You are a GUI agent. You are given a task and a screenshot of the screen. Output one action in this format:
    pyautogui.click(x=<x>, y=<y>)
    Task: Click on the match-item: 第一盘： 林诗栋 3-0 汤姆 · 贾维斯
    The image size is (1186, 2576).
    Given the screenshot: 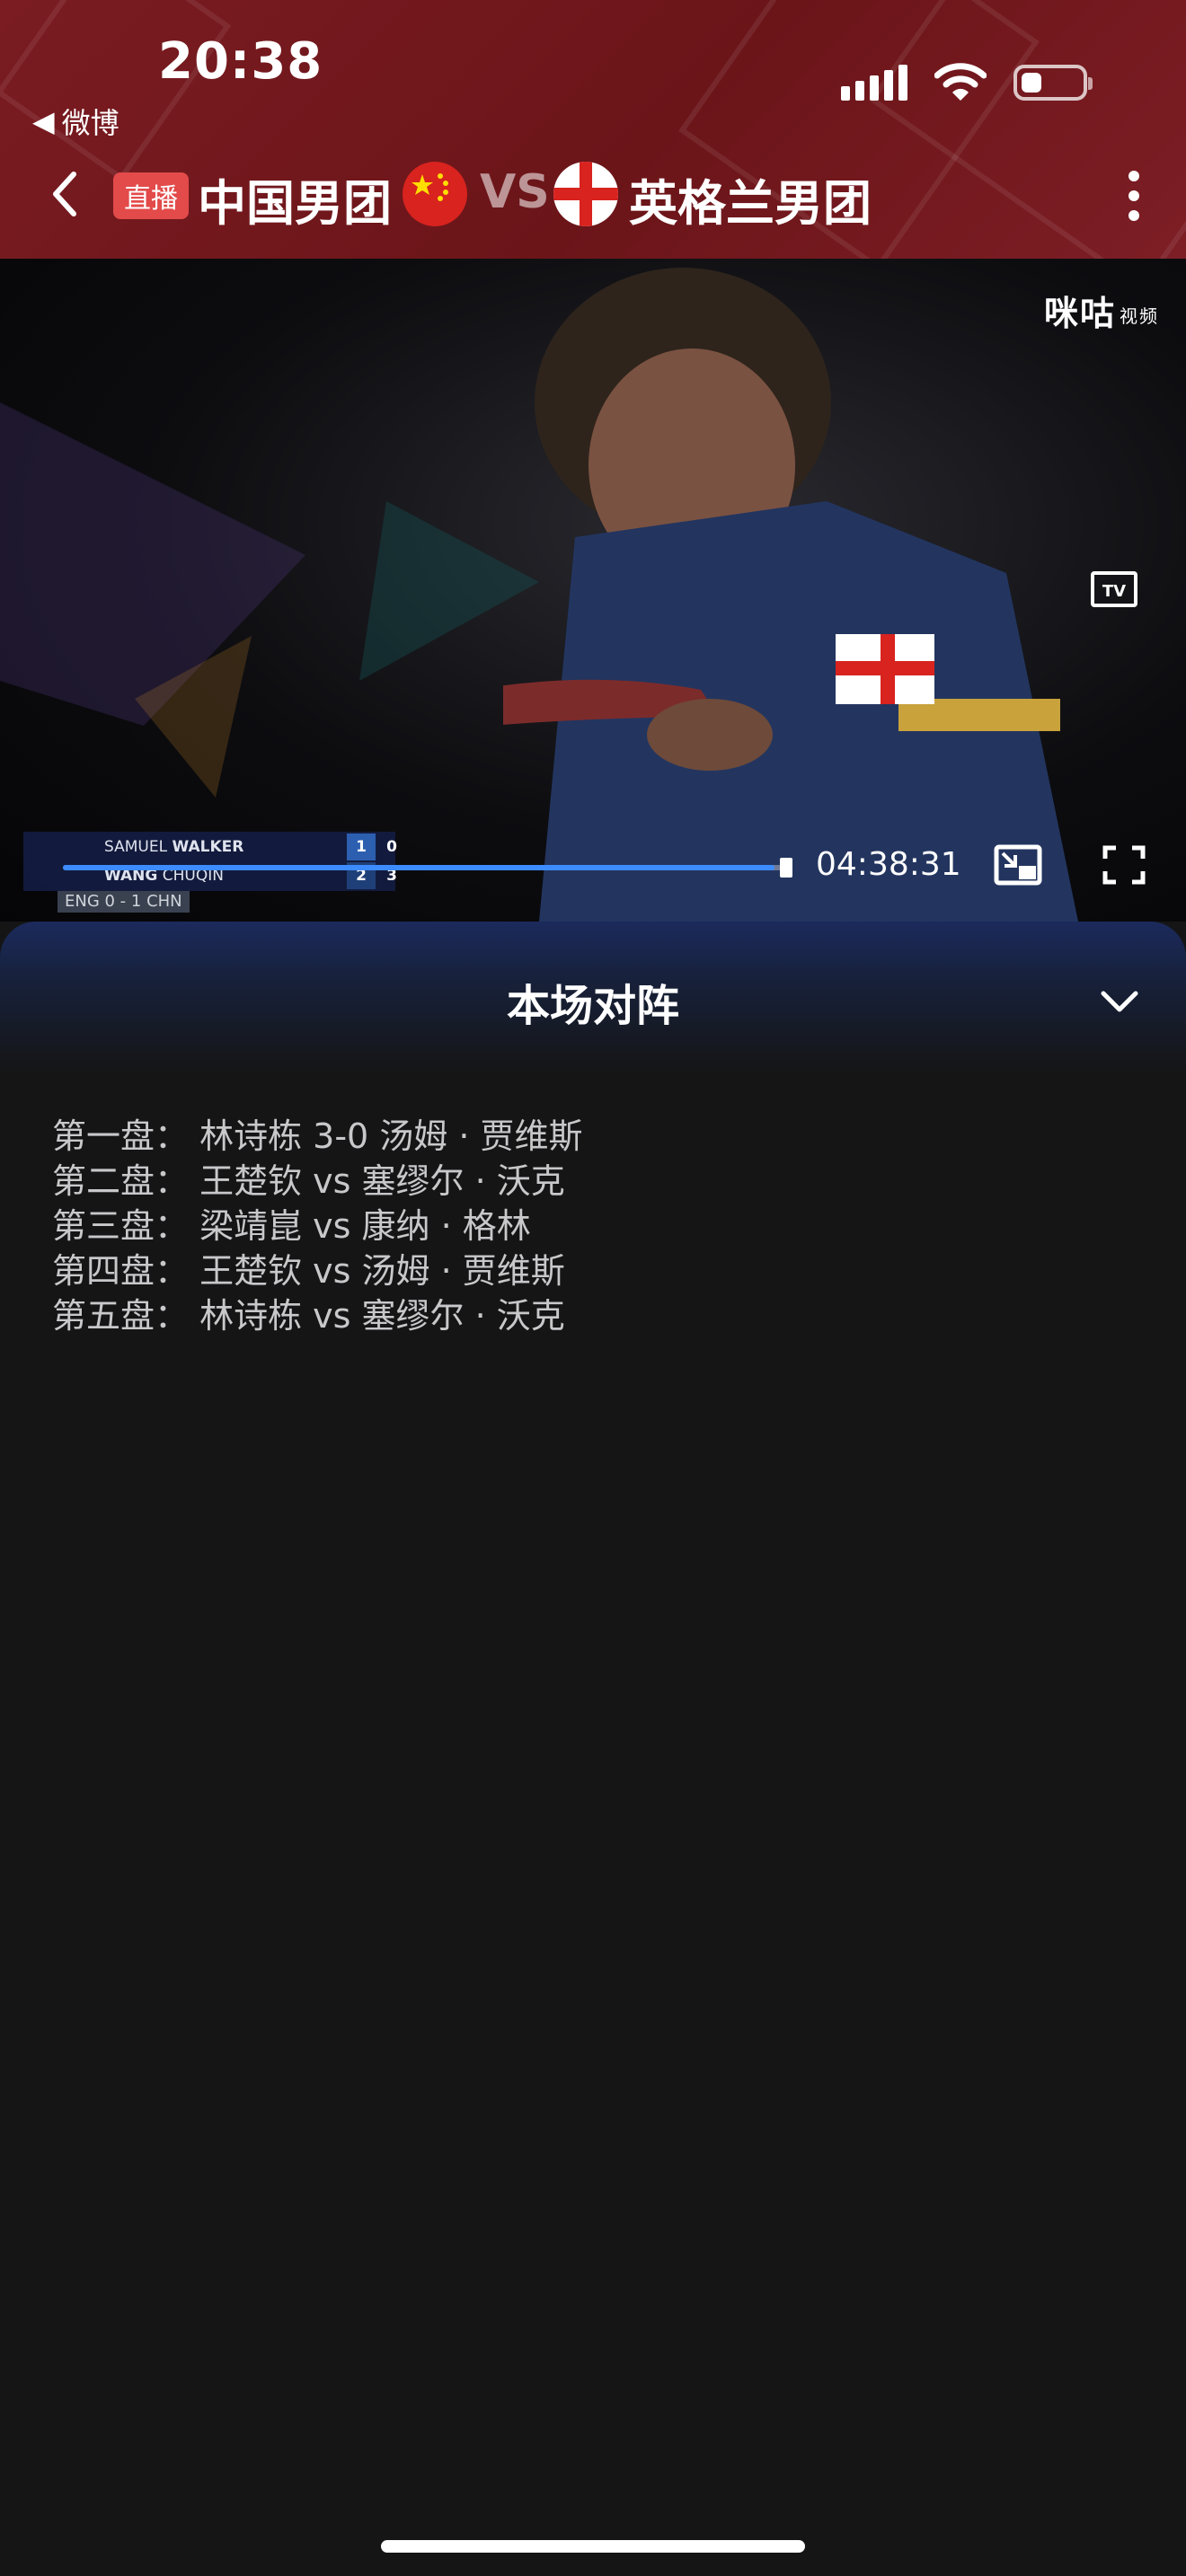 What is the action you would take?
    pyautogui.click(x=317, y=1136)
    